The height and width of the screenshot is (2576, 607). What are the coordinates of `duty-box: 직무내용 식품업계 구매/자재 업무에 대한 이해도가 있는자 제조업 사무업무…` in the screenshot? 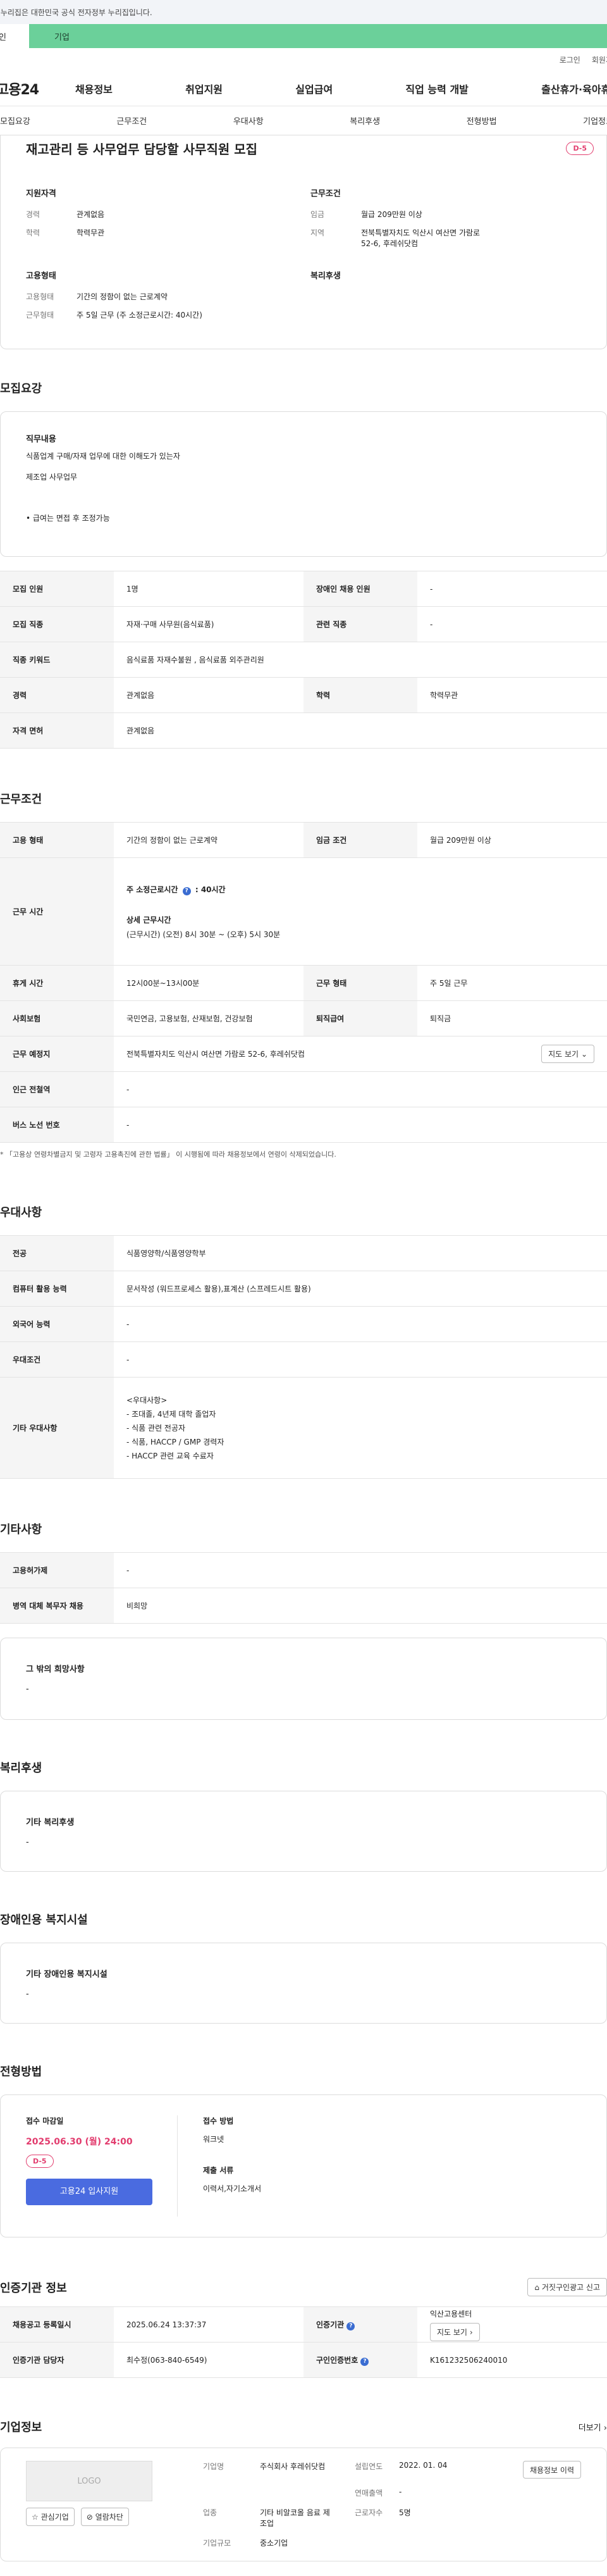 It's located at (303, 484).